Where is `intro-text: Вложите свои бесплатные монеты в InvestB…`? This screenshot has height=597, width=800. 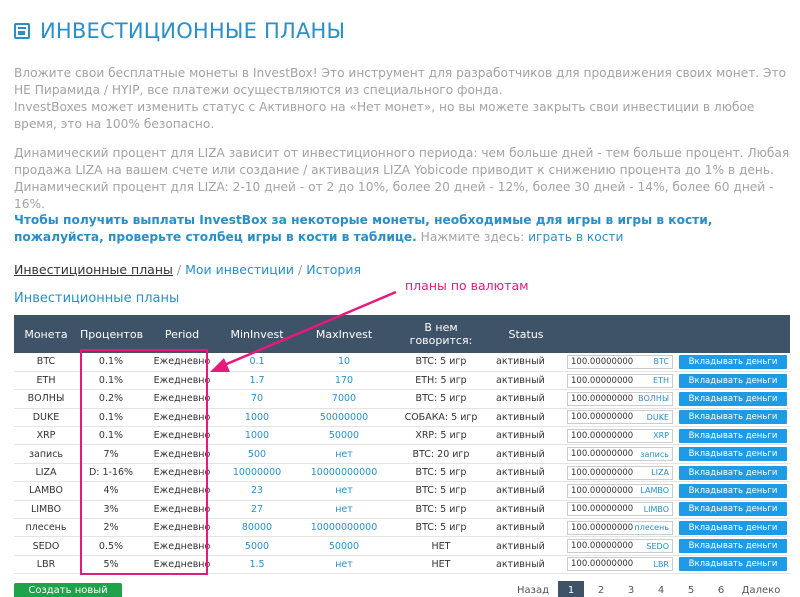 intro-text: Вложите свои бесплатные монеты в InvestB… is located at coordinates (402, 99).